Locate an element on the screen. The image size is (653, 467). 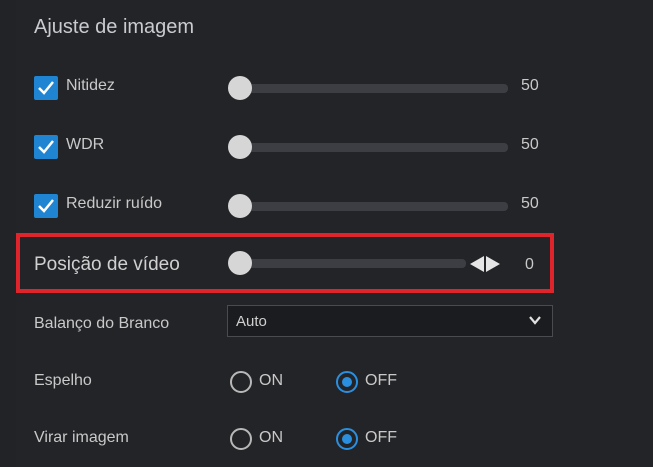
wdr-slider-track is located at coordinates (374, 147).